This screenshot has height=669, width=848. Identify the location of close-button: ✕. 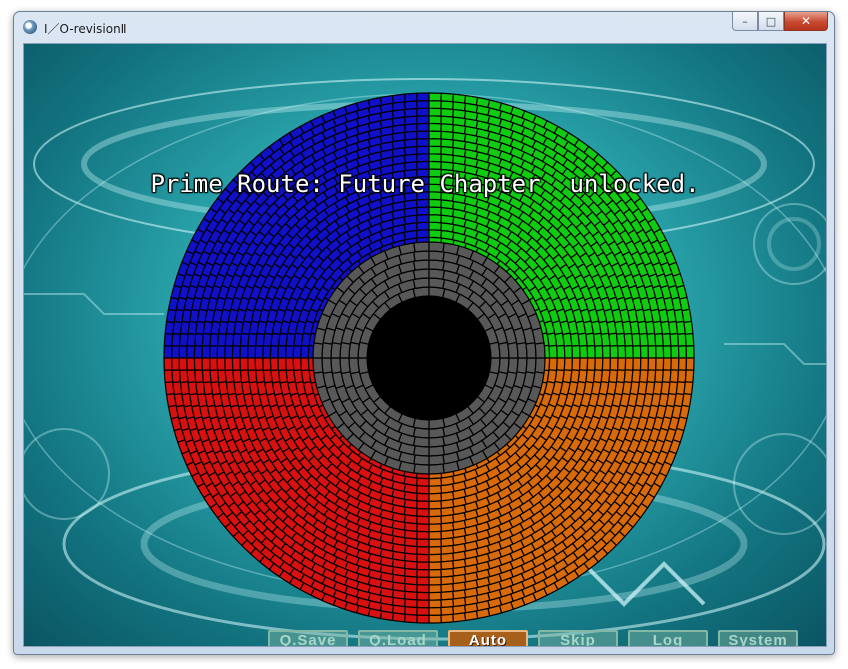
(806, 21).